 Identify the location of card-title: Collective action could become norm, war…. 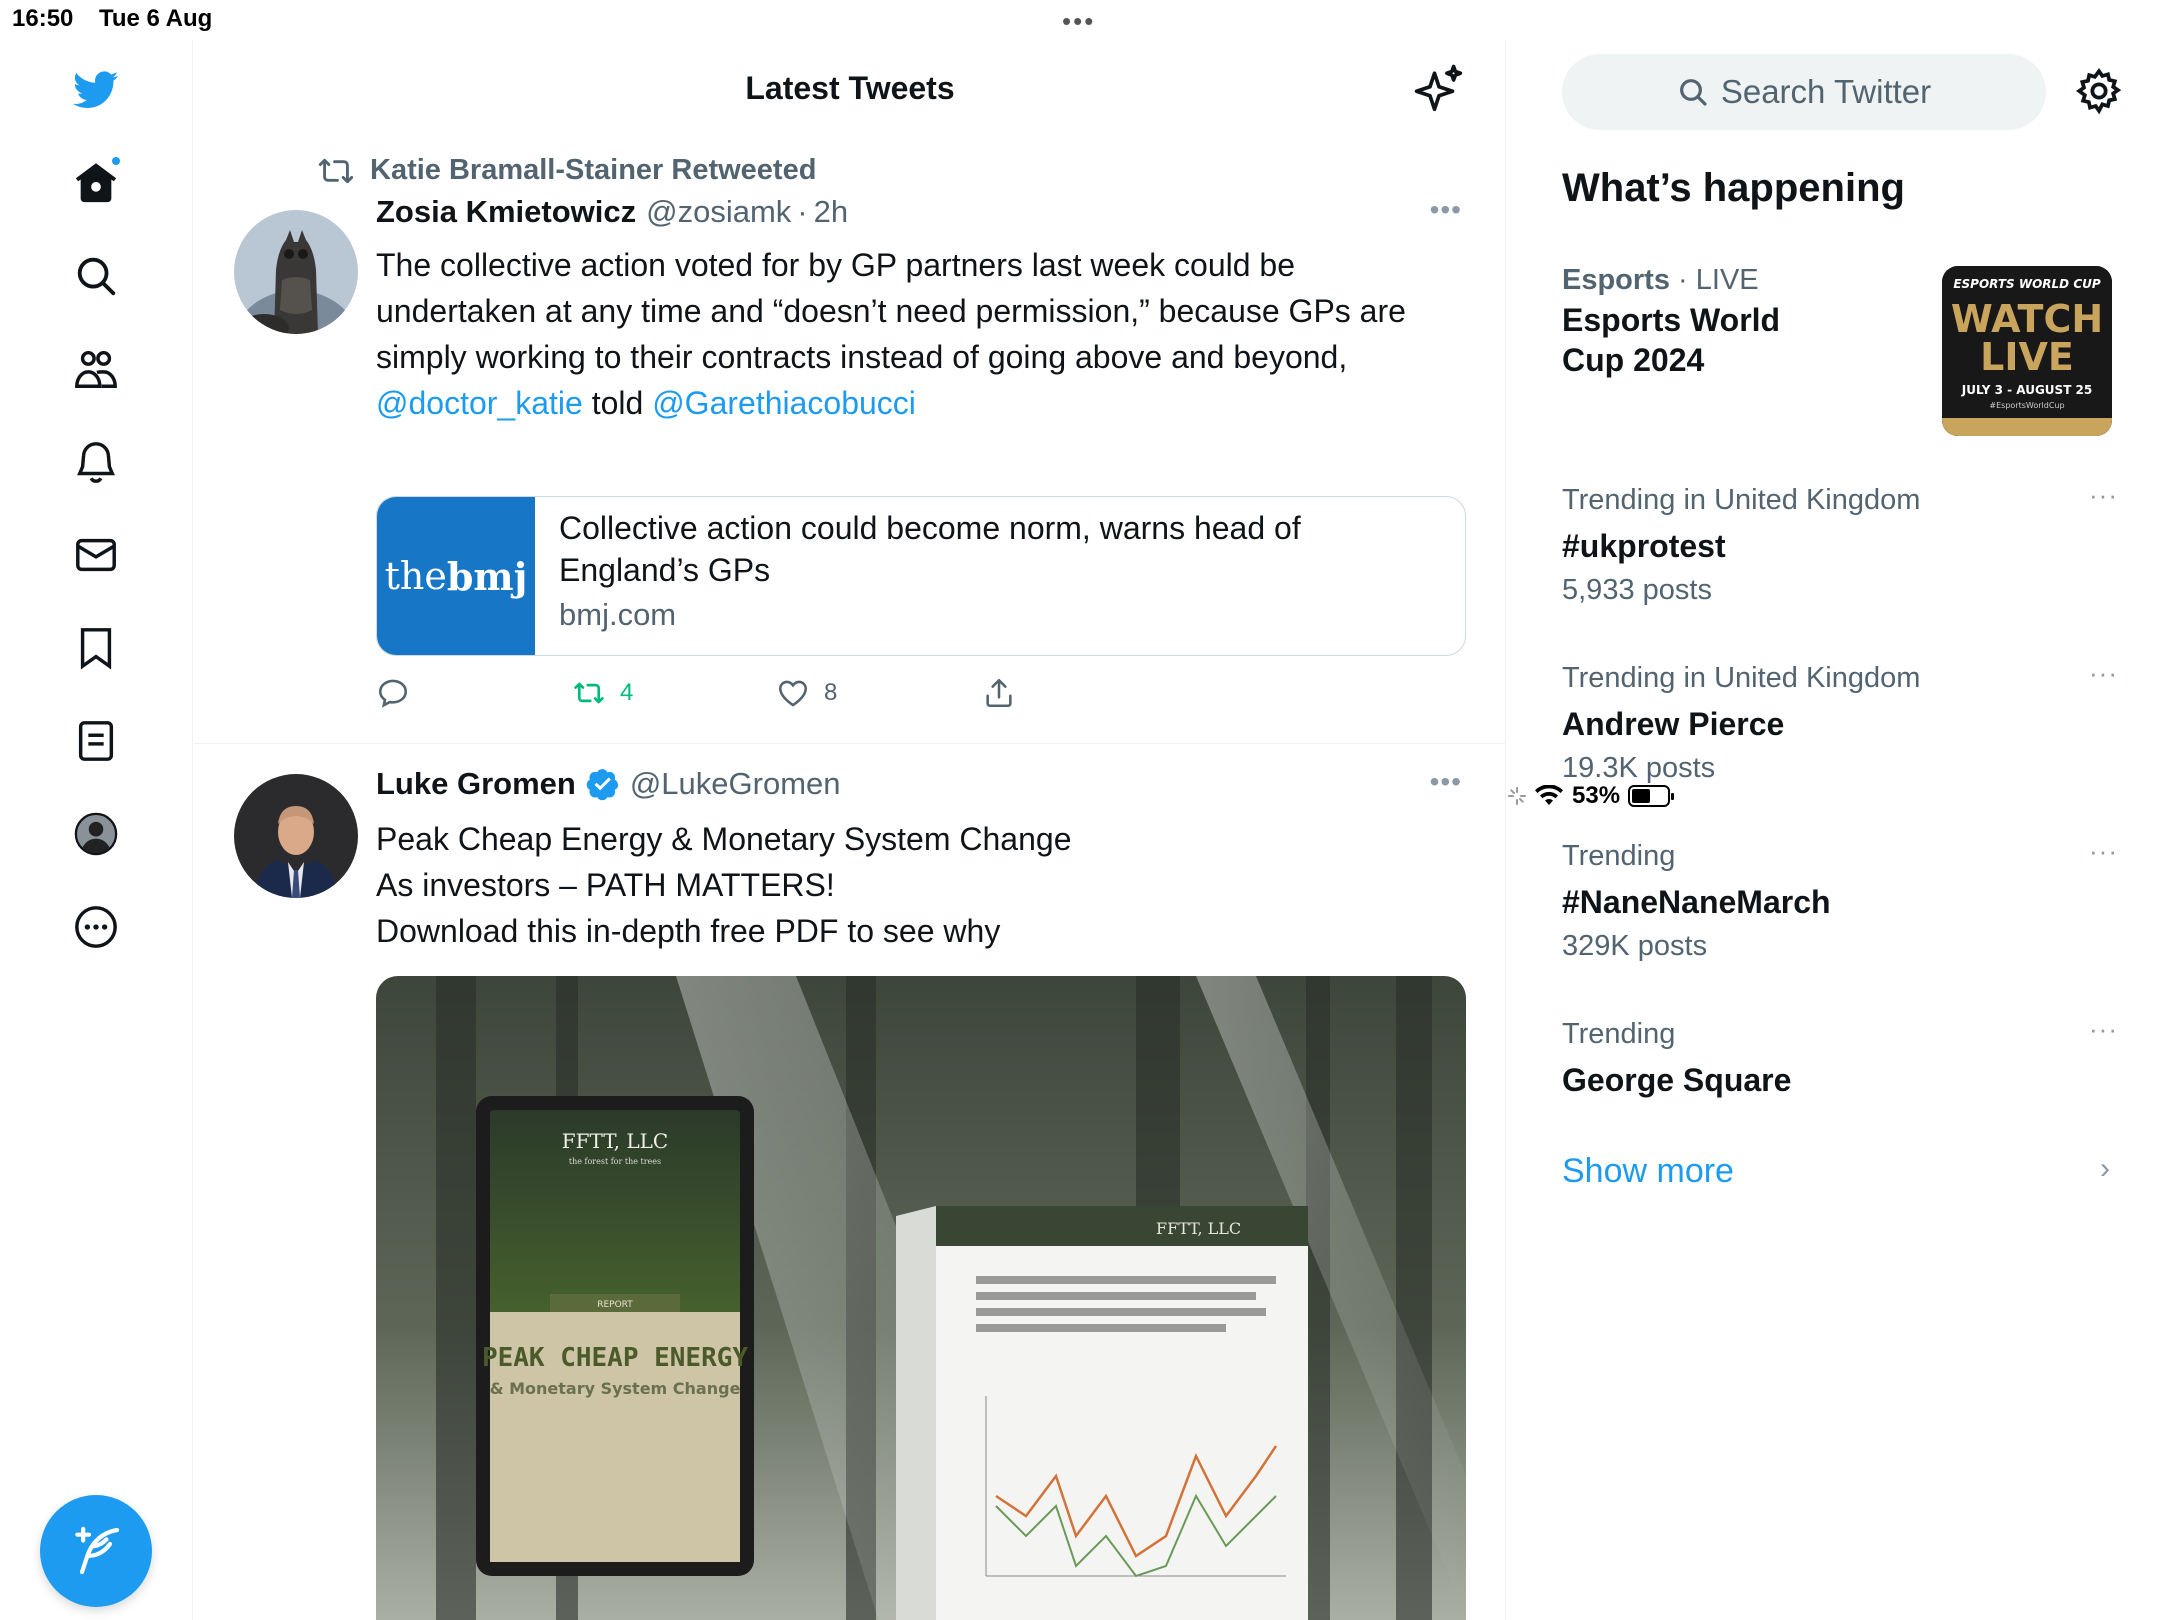
(930, 549).